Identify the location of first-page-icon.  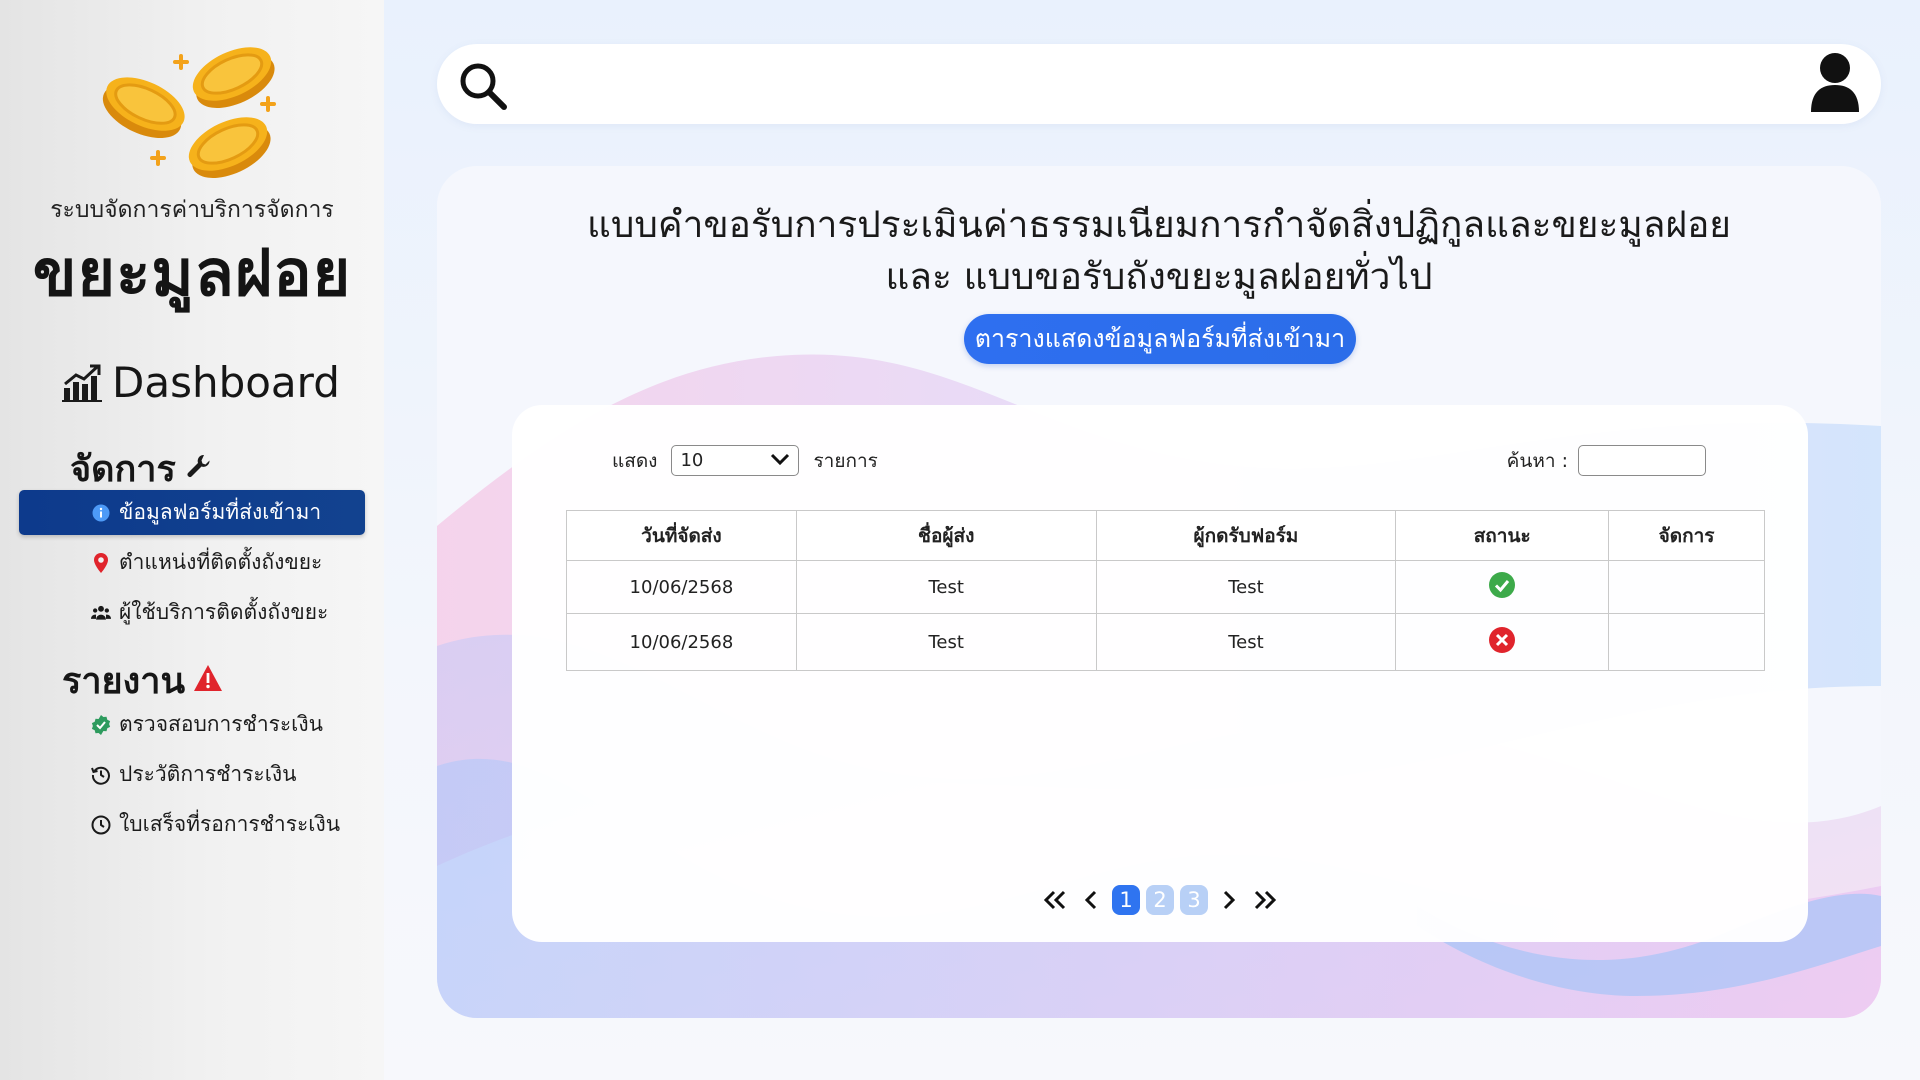
(1055, 900).